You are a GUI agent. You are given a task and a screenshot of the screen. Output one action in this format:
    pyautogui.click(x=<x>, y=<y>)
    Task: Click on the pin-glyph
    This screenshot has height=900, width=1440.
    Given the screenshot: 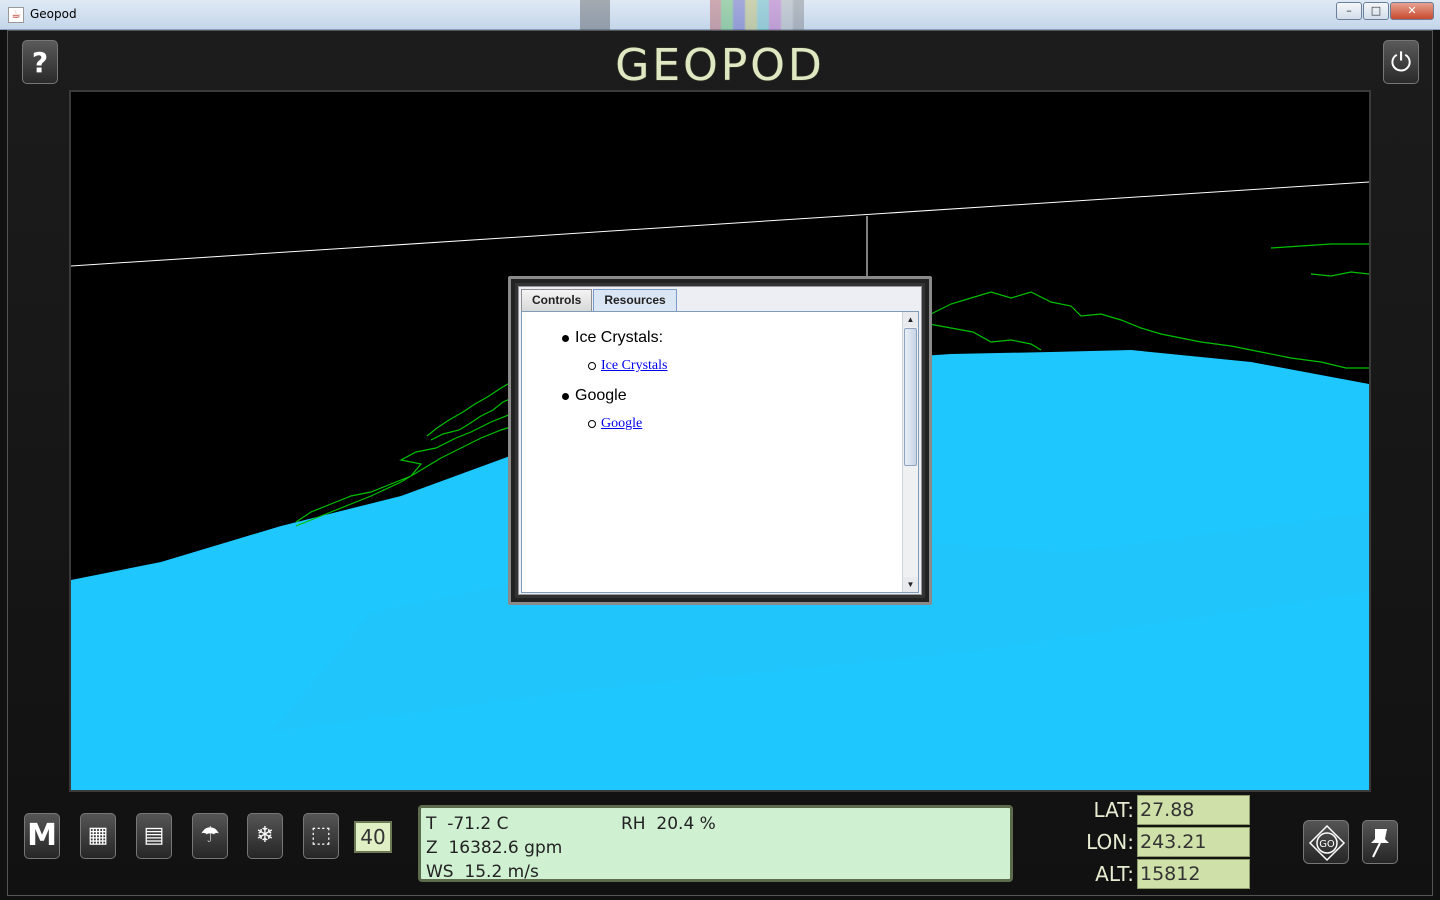 What is the action you would take?
    pyautogui.click(x=1380, y=843)
    